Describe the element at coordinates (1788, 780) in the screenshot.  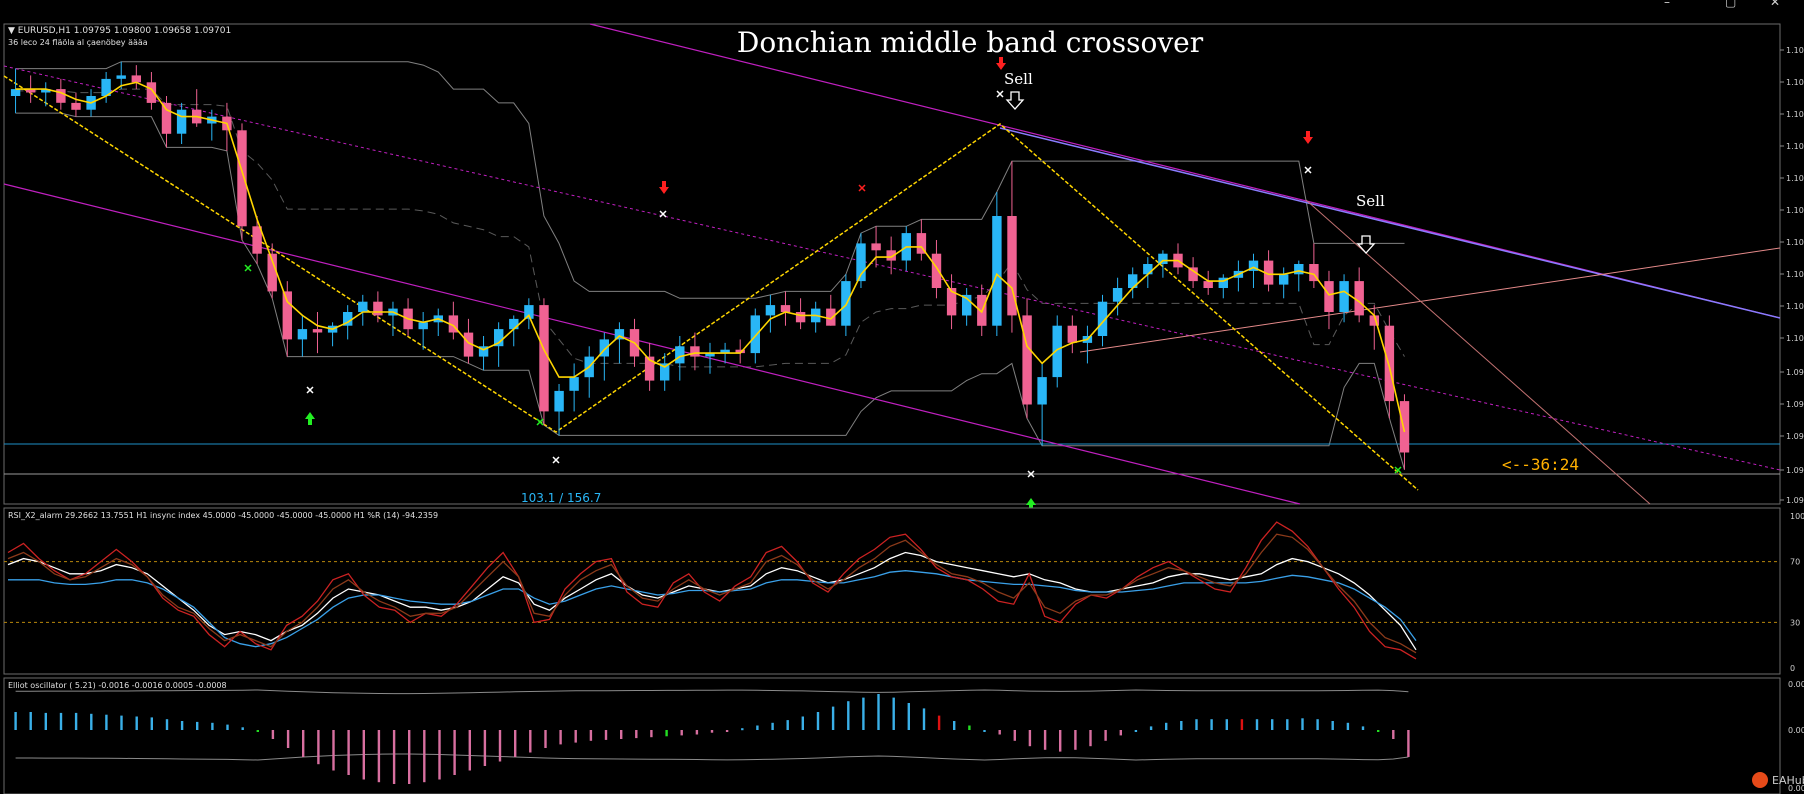
I see `watermark-text: EAHub` at that location.